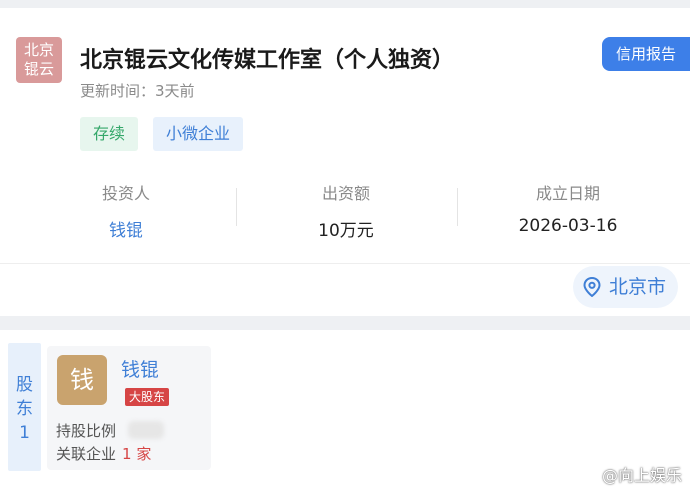  I want to click on avatar: 钱, so click(82, 380).